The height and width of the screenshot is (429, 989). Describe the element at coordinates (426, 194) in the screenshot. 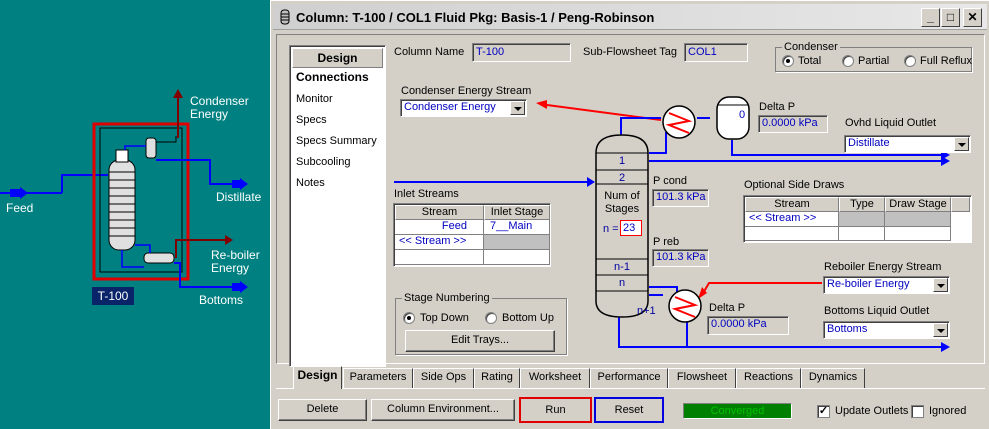

I see `inlet-streams-label: Inlet Streams` at that location.